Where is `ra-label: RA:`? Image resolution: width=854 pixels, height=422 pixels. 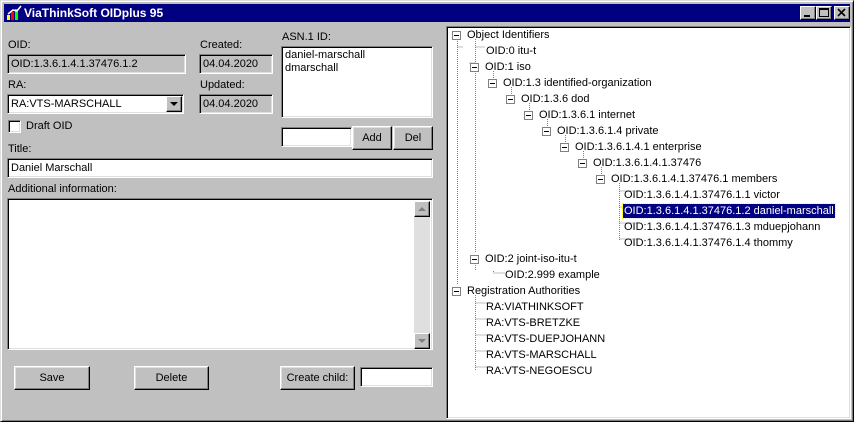 ra-label: RA: is located at coordinates (17, 85).